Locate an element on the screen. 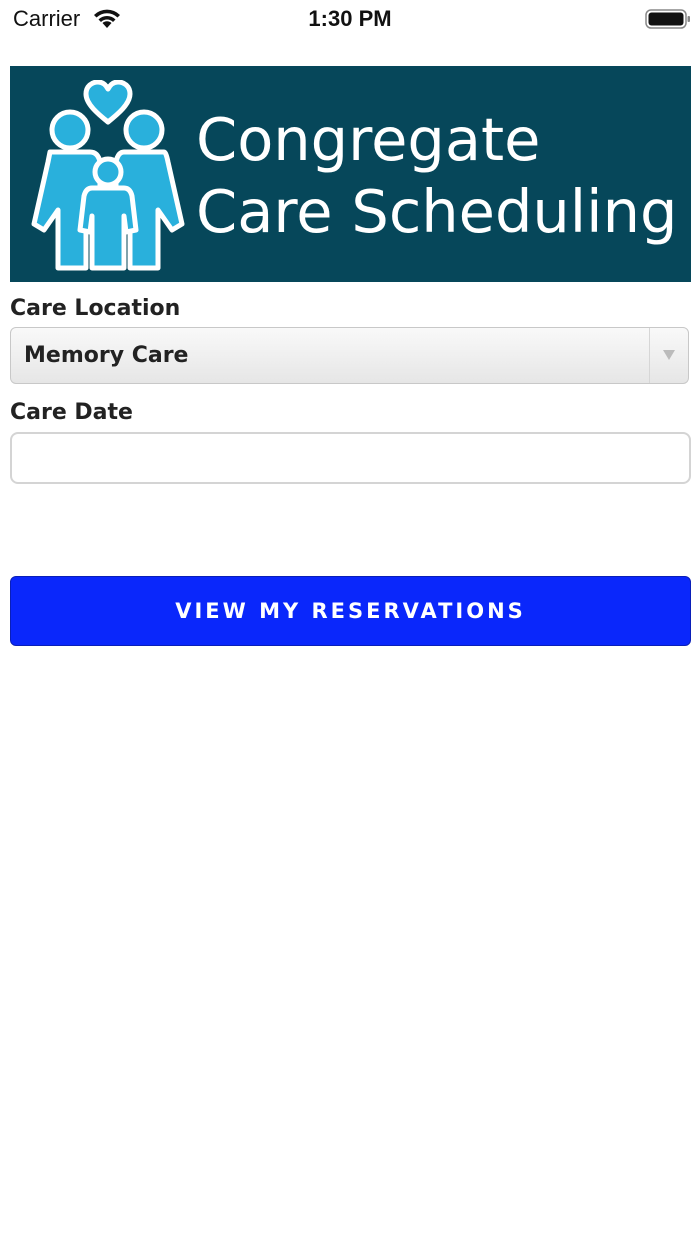 This screenshot has height=1244, width=700. chevron-down-icon is located at coordinates (669, 355).